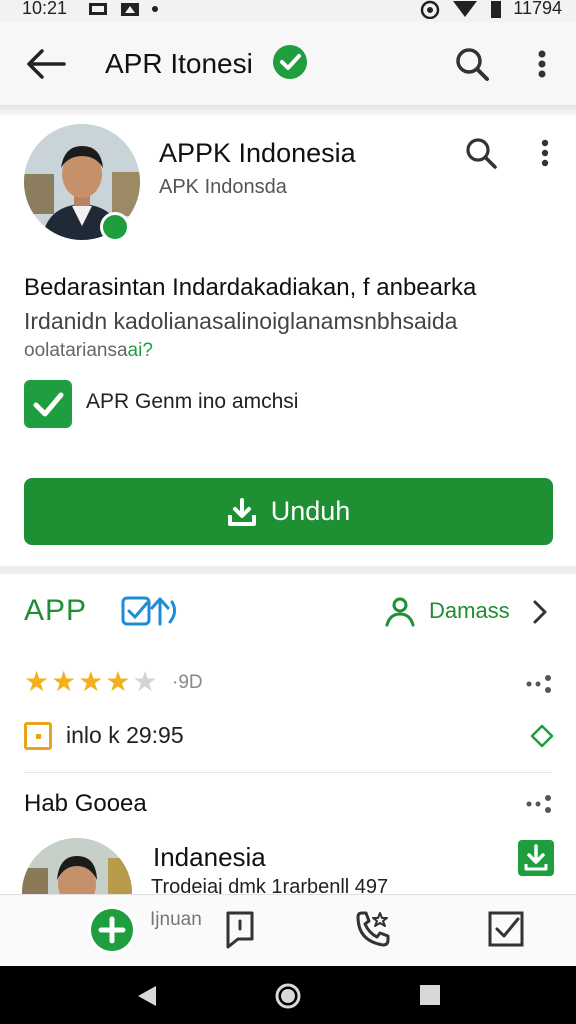  Describe the element at coordinates (539, 804) in the screenshot. I see `section-more-icon` at that location.